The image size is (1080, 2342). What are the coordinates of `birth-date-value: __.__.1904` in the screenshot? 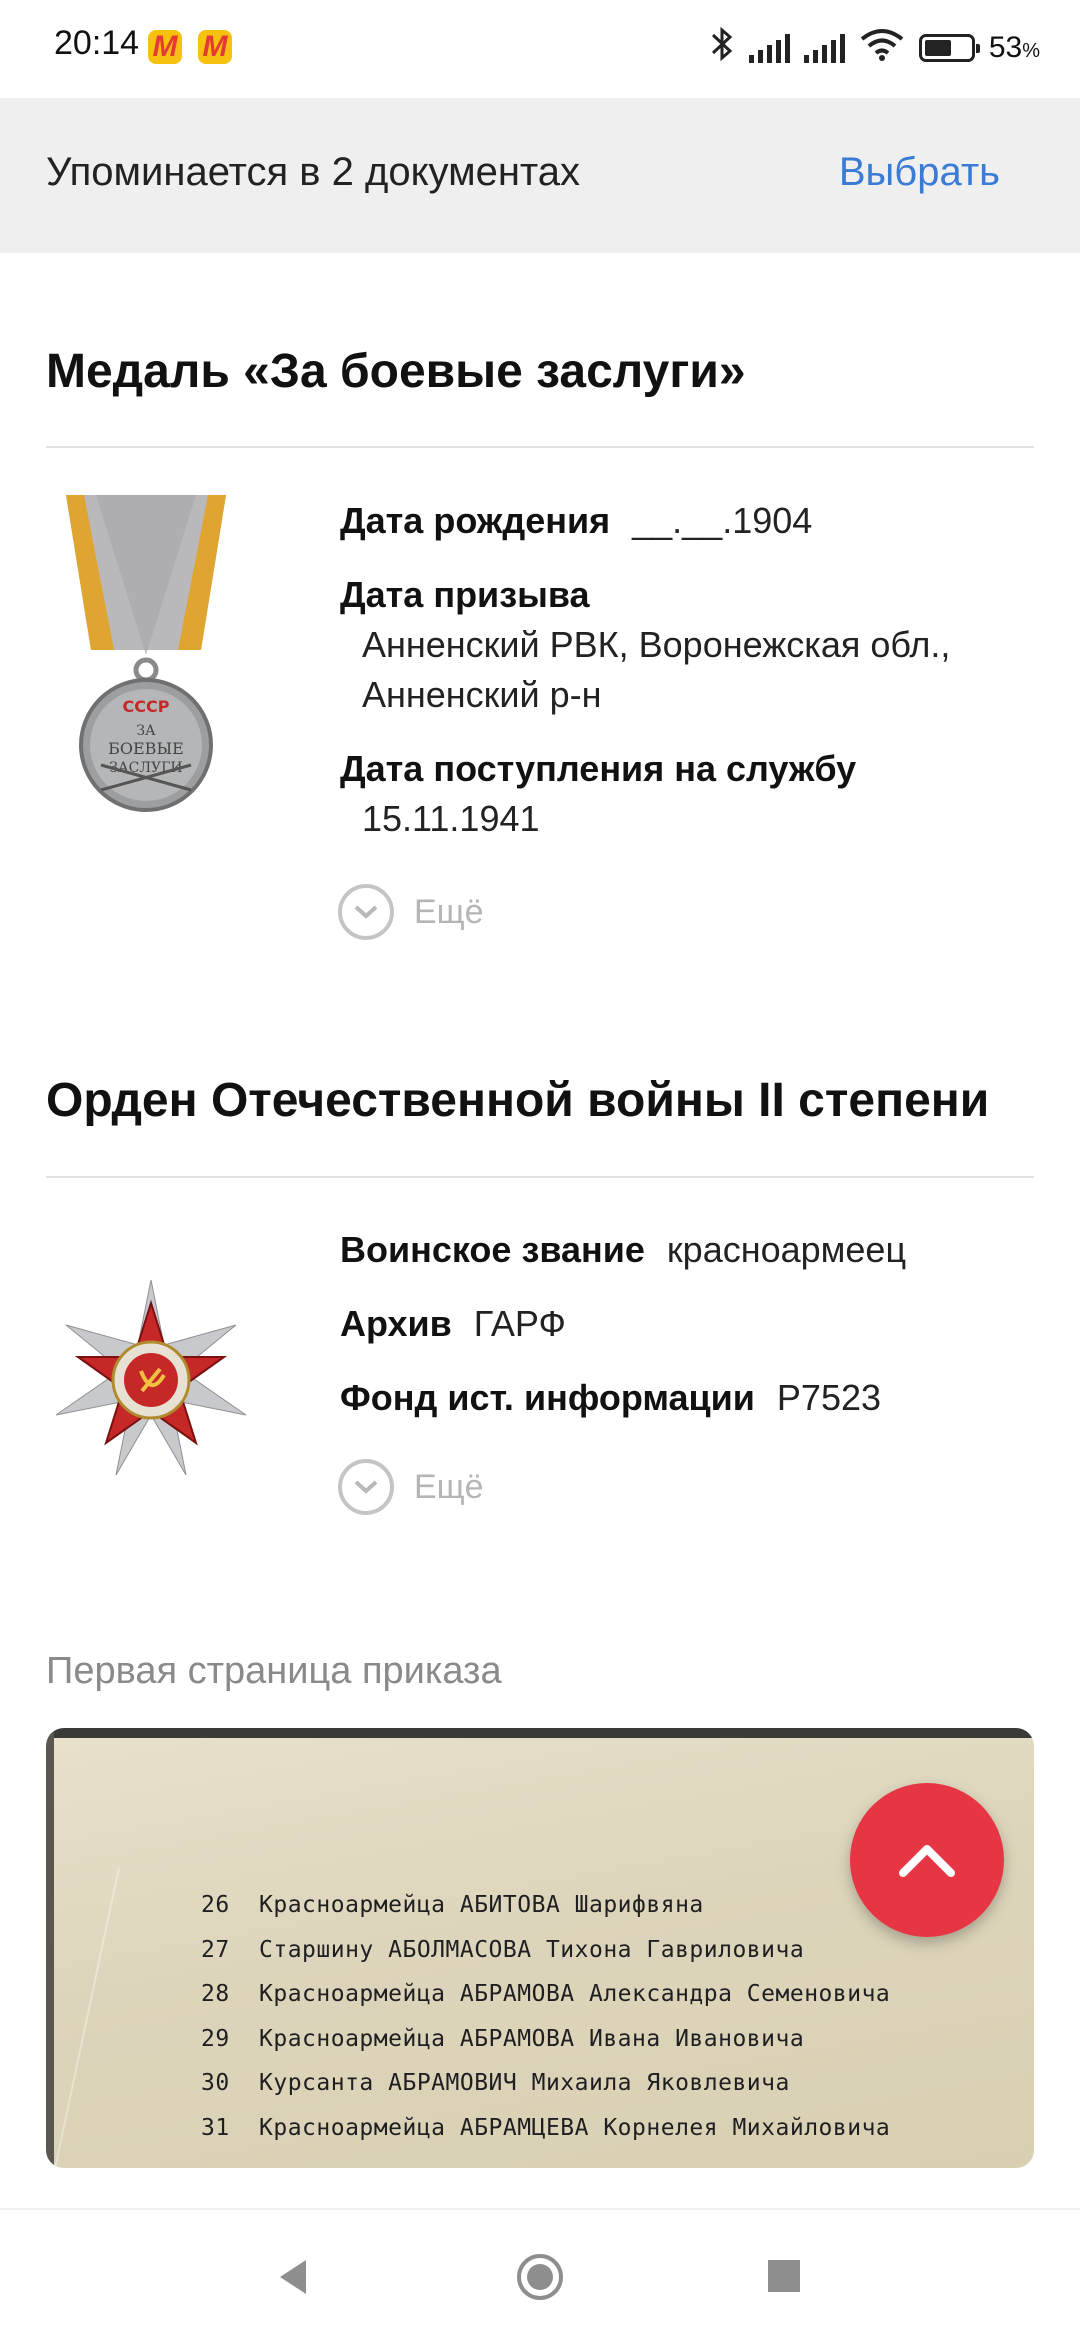 It's located at (722, 520).